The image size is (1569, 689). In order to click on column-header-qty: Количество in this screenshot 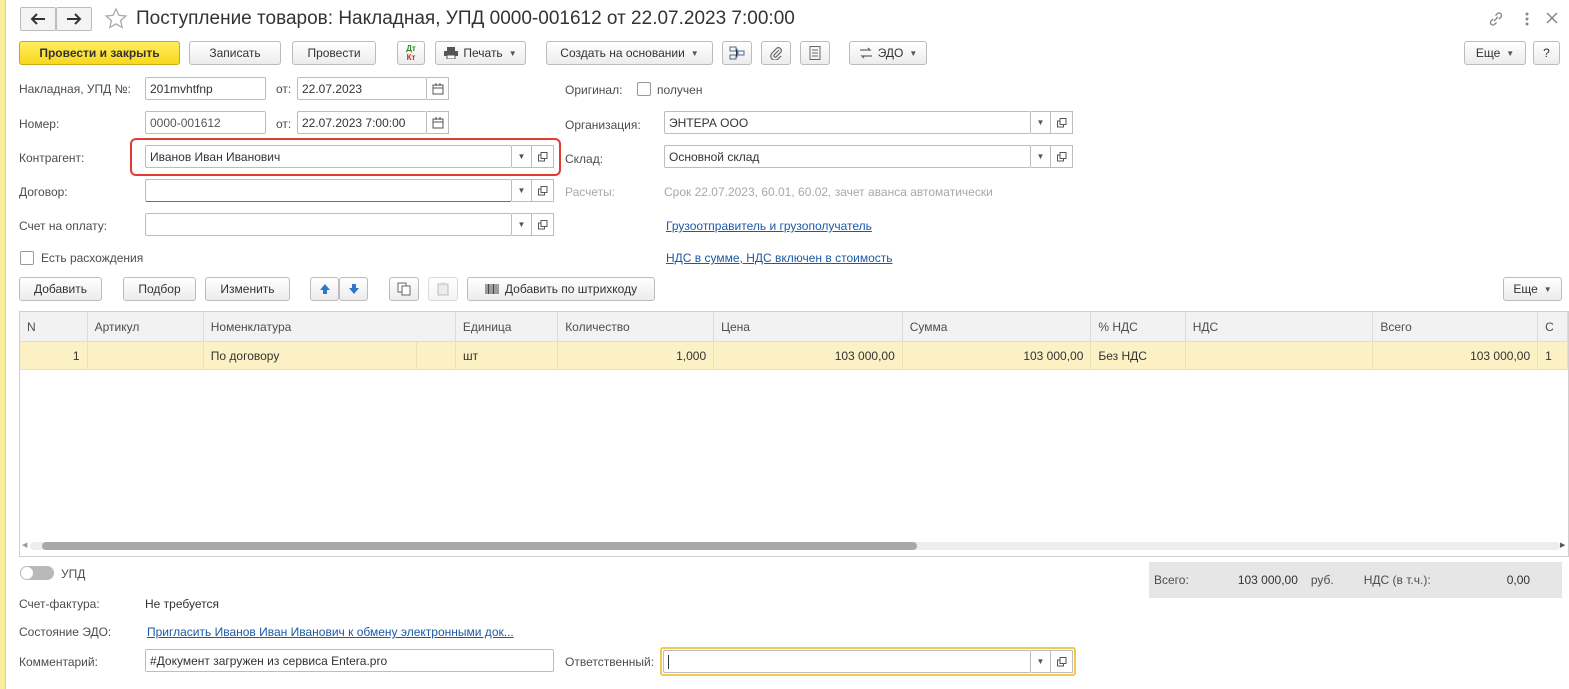, I will do `click(636, 326)`.